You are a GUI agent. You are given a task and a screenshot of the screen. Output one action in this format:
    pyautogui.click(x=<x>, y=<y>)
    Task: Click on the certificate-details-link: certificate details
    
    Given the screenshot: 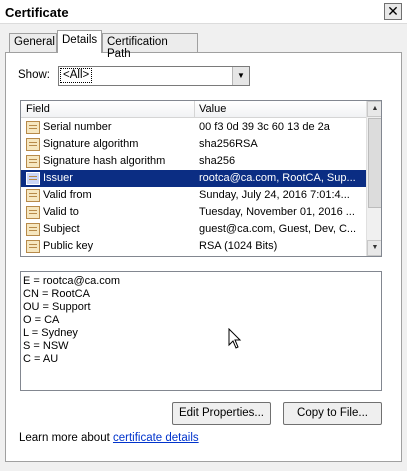 What is the action you would take?
    pyautogui.click(x=156, y=438)
    